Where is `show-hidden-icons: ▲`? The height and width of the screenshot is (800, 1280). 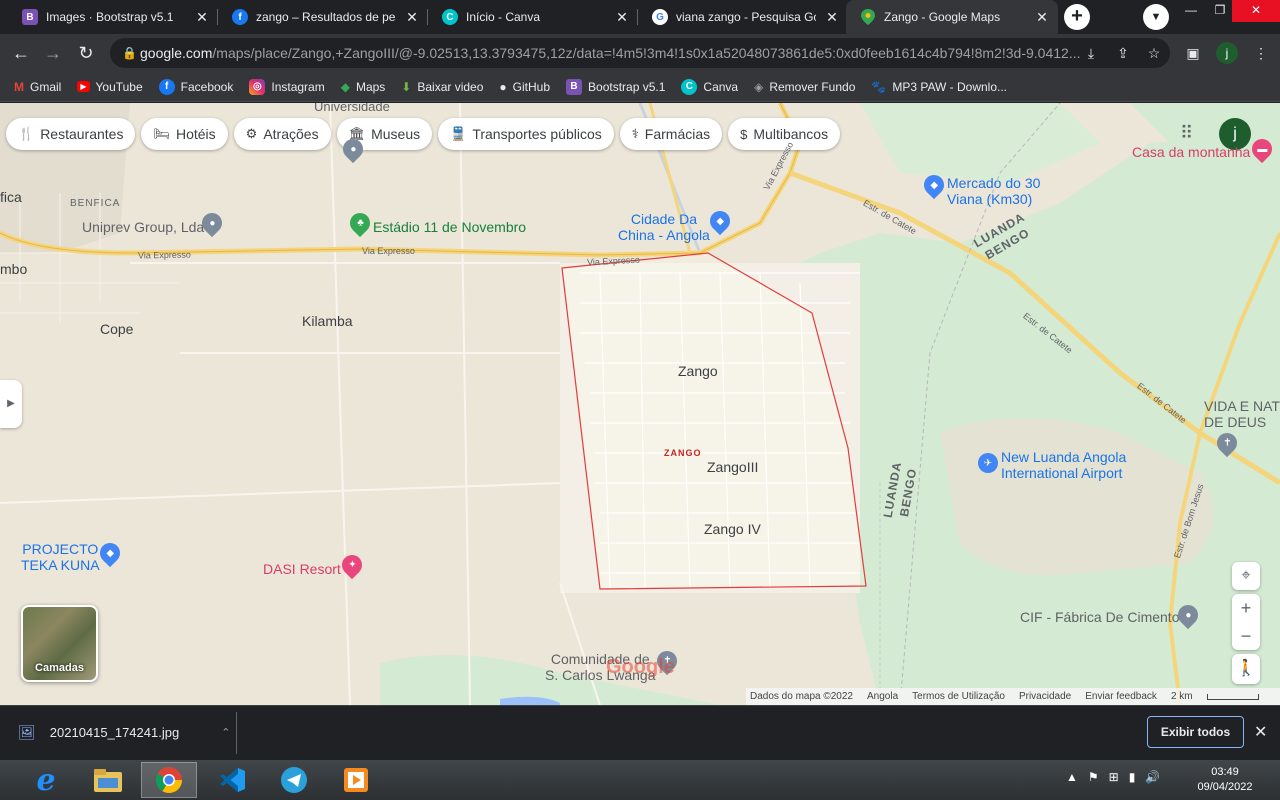 show-hidden-icons: ▲ is located at coordinates (1072, 777).